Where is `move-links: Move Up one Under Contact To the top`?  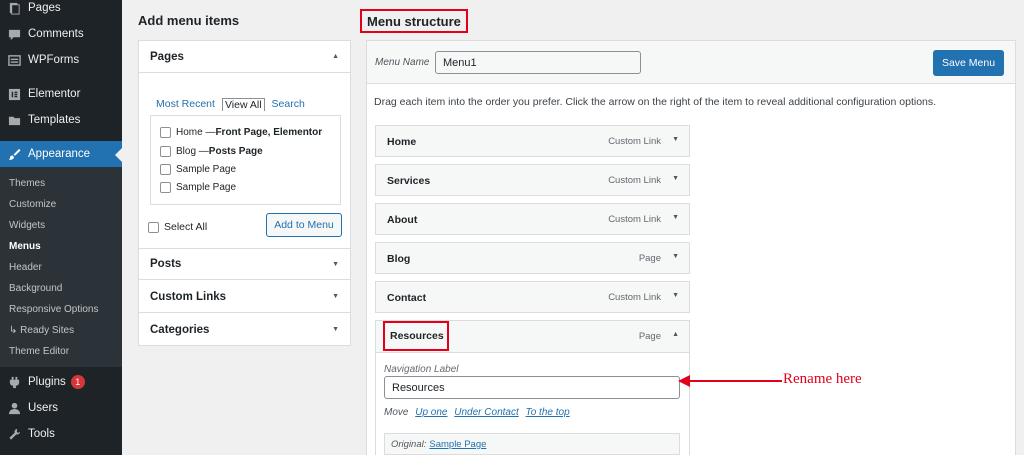 move-links: Move Up one Under Contact To the top is located at coordinates (477, 412).